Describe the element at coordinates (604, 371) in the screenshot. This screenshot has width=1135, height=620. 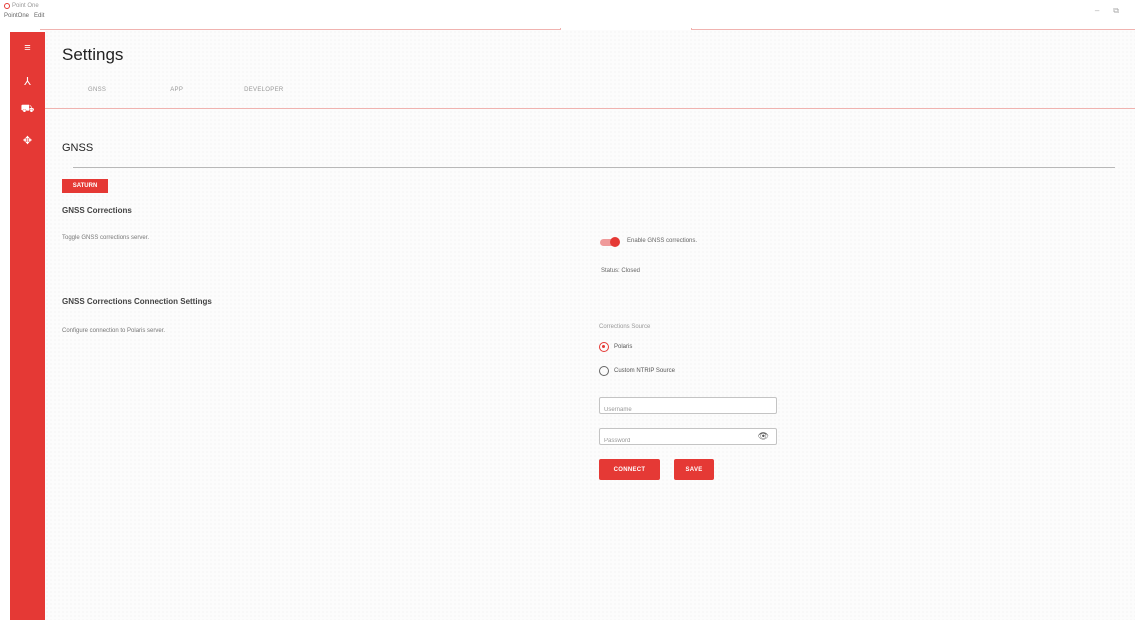
I see `radio-custom-ntrip` at that location.